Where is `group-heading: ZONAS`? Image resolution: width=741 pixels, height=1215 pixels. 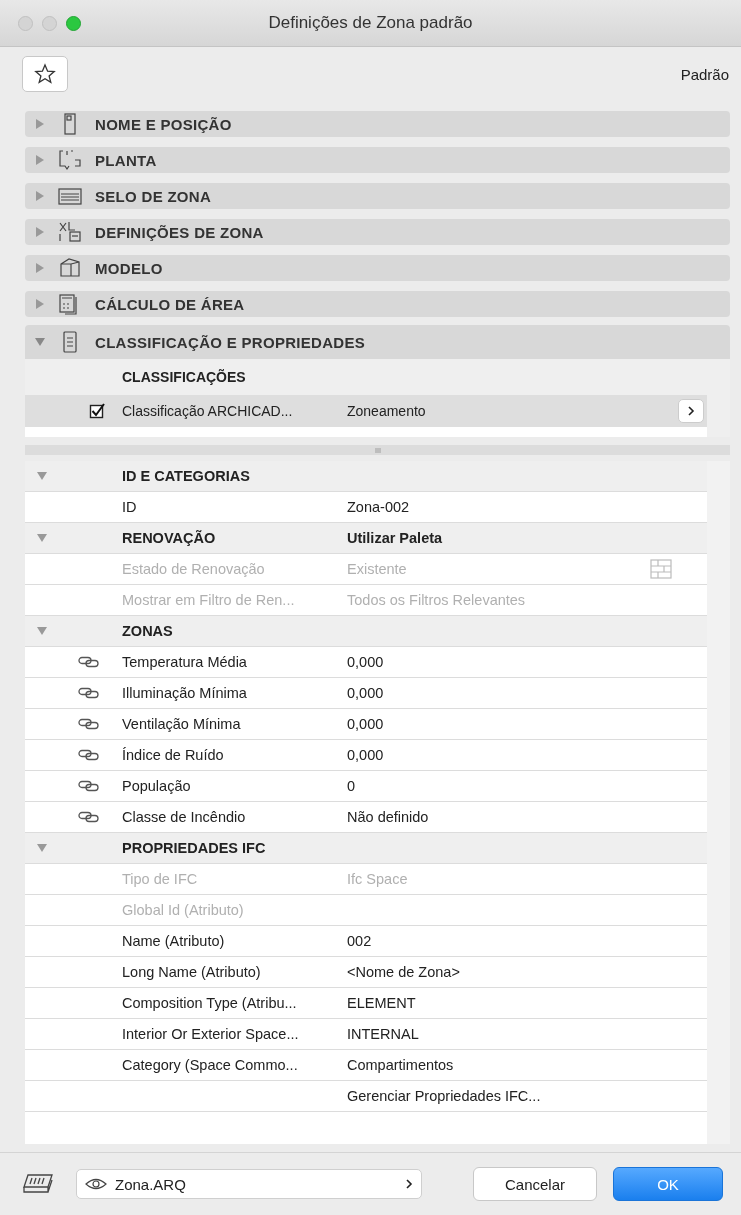
group-heading: ZONAS is located at coordinates (148, 631).